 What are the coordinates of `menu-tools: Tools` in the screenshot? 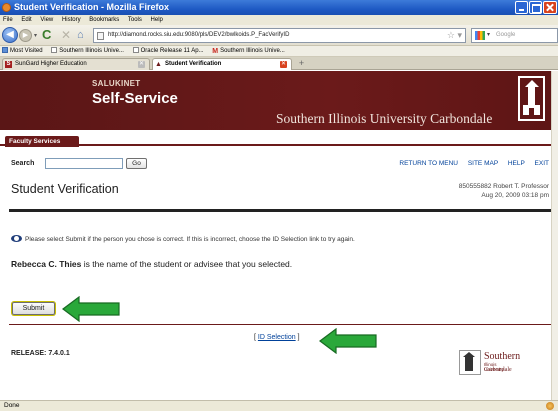 It's located at (135, 20).